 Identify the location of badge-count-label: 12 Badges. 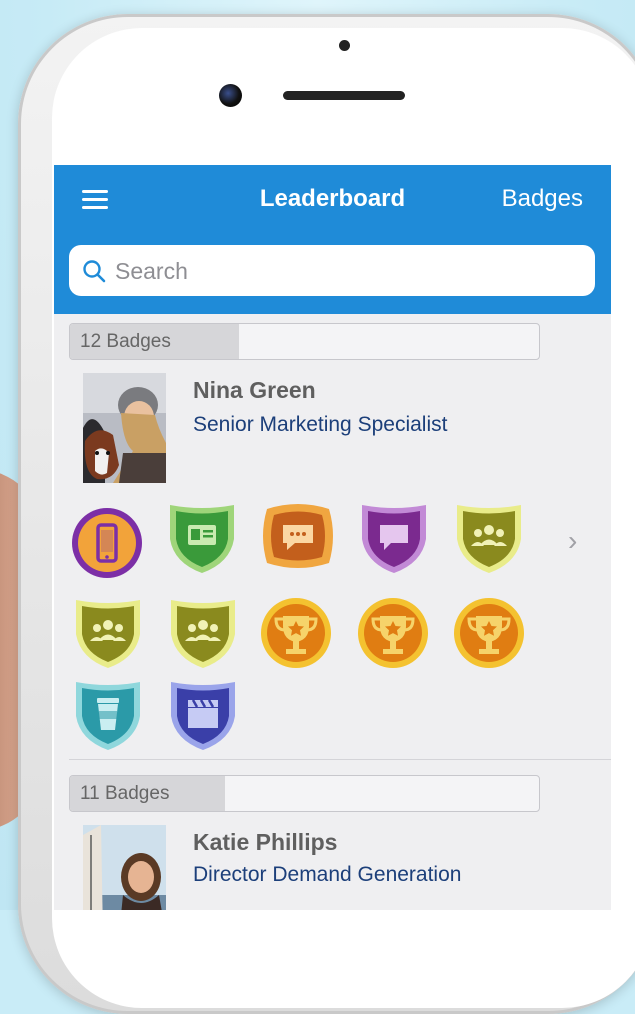
(125, 341).